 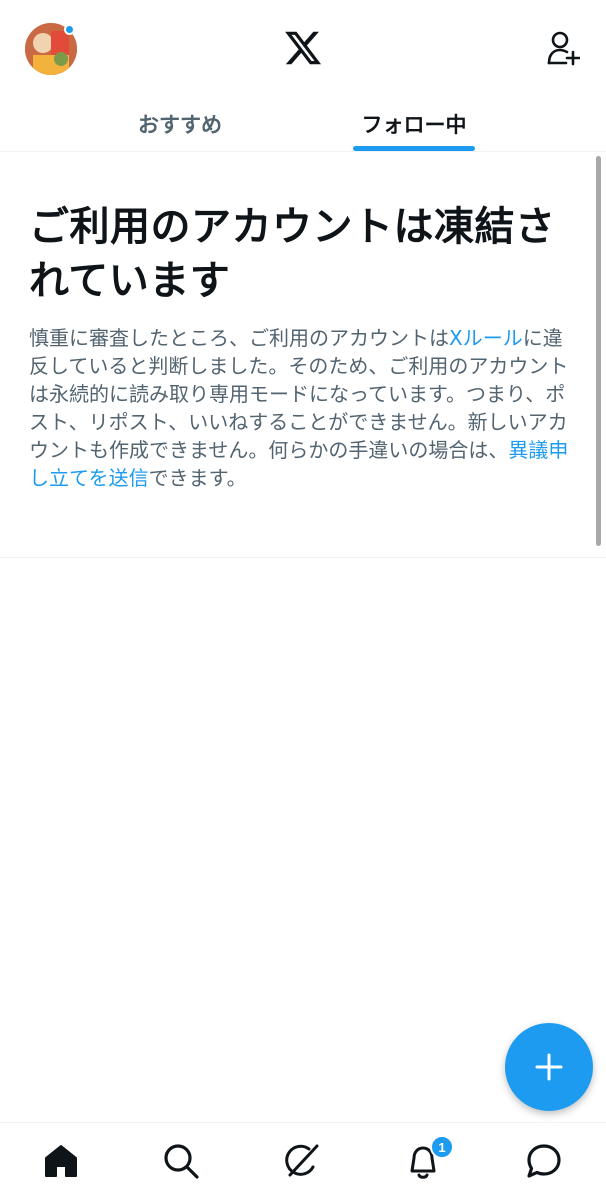 What do you see at coordinates (442, 1147) in the screenshot?
I see `notification-badge: 1` at bounding box center [442, 1147].